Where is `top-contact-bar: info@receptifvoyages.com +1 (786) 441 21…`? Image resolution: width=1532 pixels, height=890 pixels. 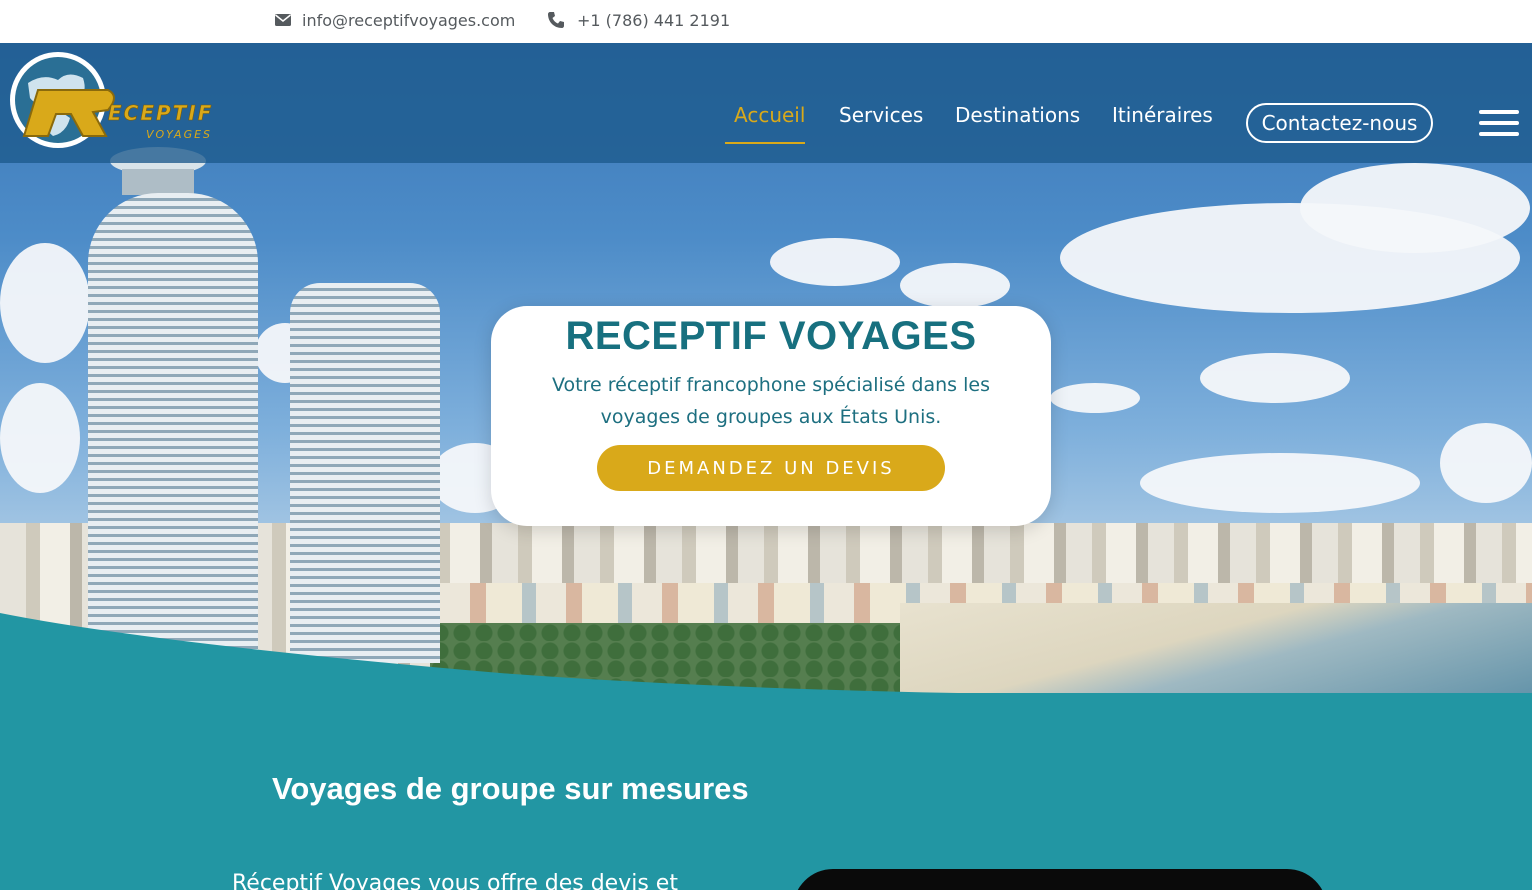 top-contact-bar: info@receptifvoyages.com +1 (786) 441 21… is located at coordinates (766, 21).